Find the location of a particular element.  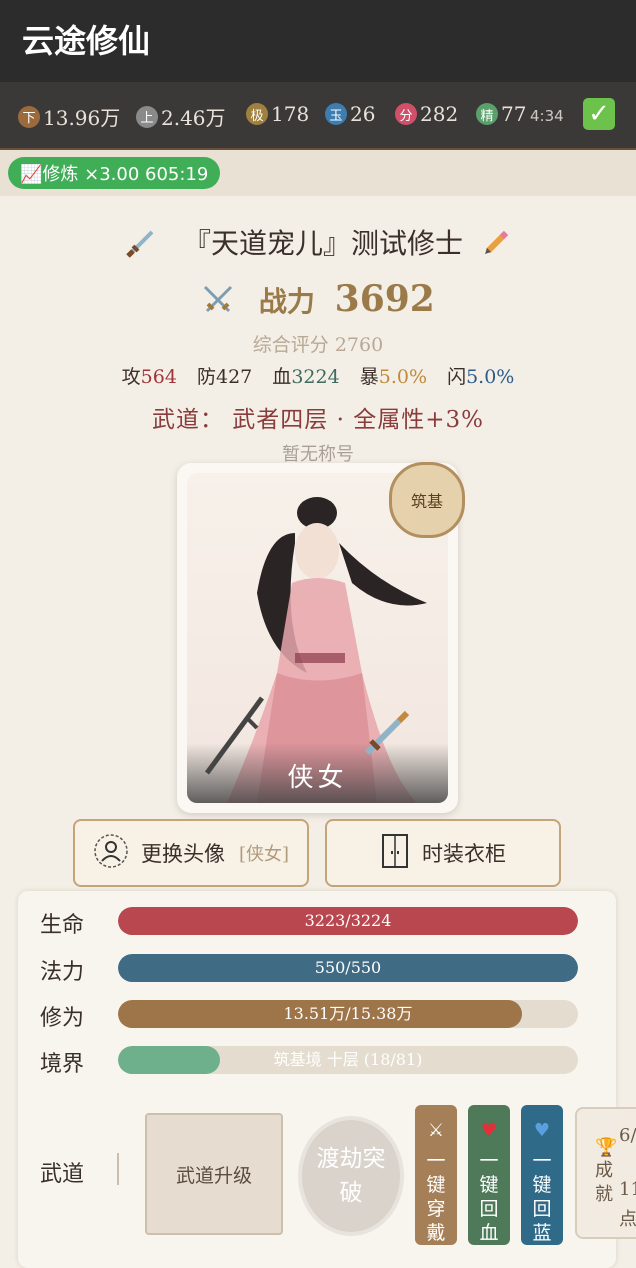

resource-value: 282 is located at coordinates (439, 114).